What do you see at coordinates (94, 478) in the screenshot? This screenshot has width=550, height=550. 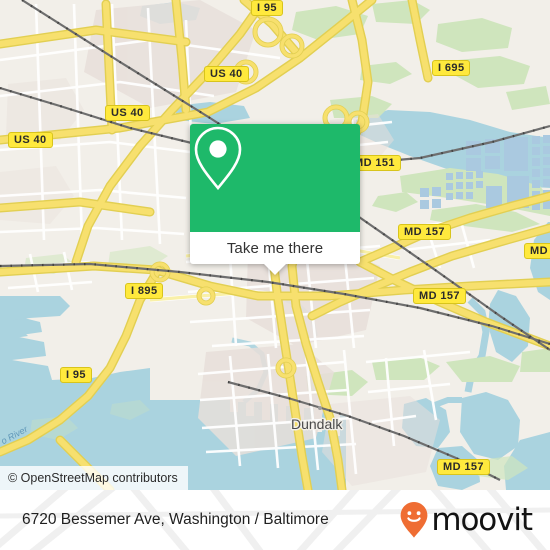 I see `osm-attribution: © OpenStreetMap contributors` at bounding box center [94, 478].